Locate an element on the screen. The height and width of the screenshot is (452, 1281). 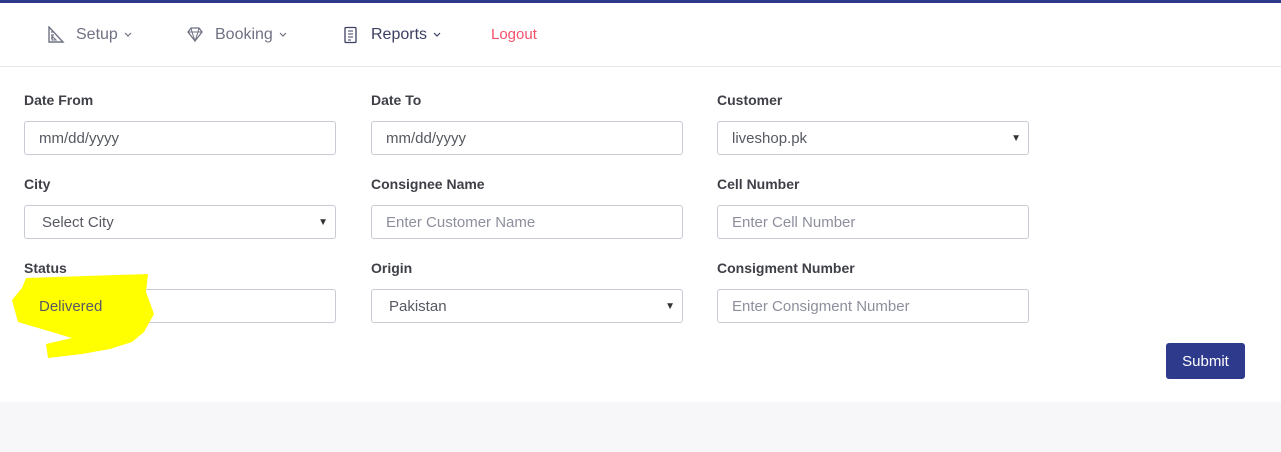
ruler-triangle-icon is located at coordinates (56, 34).